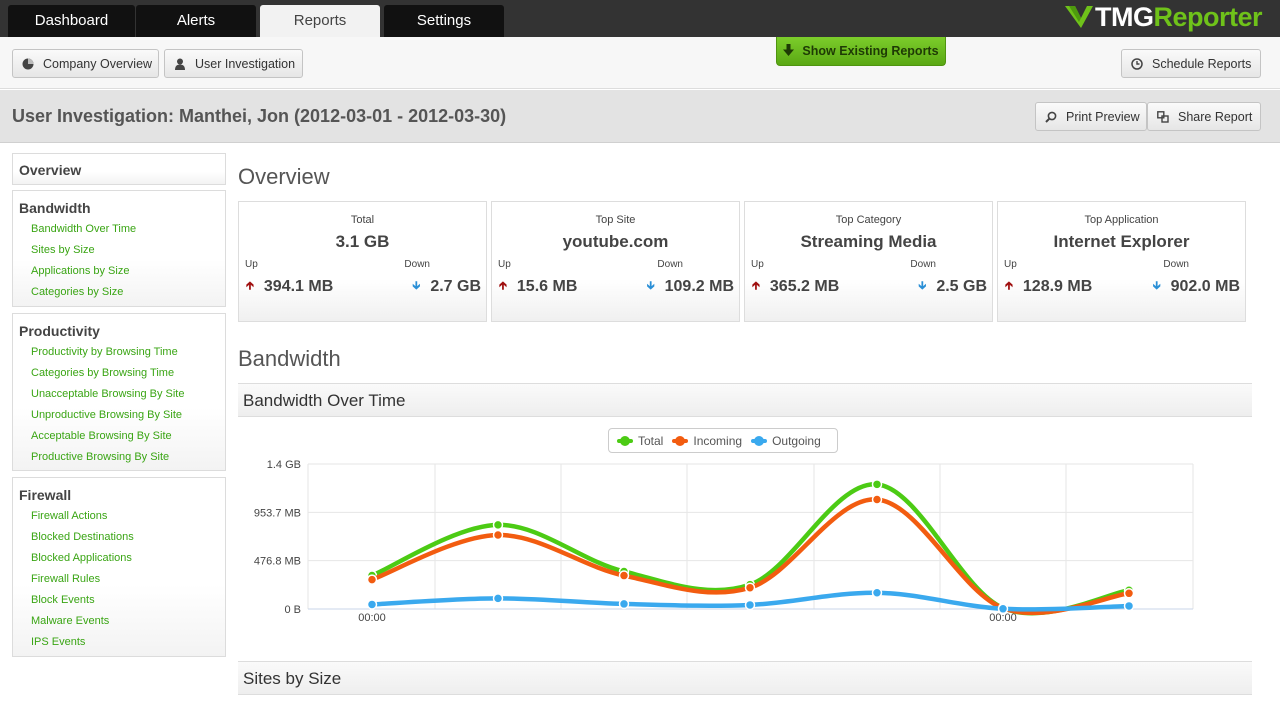 The width and height of the screenshot is (1280, 702). I want to click on legend-label-outgoing: Outgoing, so click(796, 440).